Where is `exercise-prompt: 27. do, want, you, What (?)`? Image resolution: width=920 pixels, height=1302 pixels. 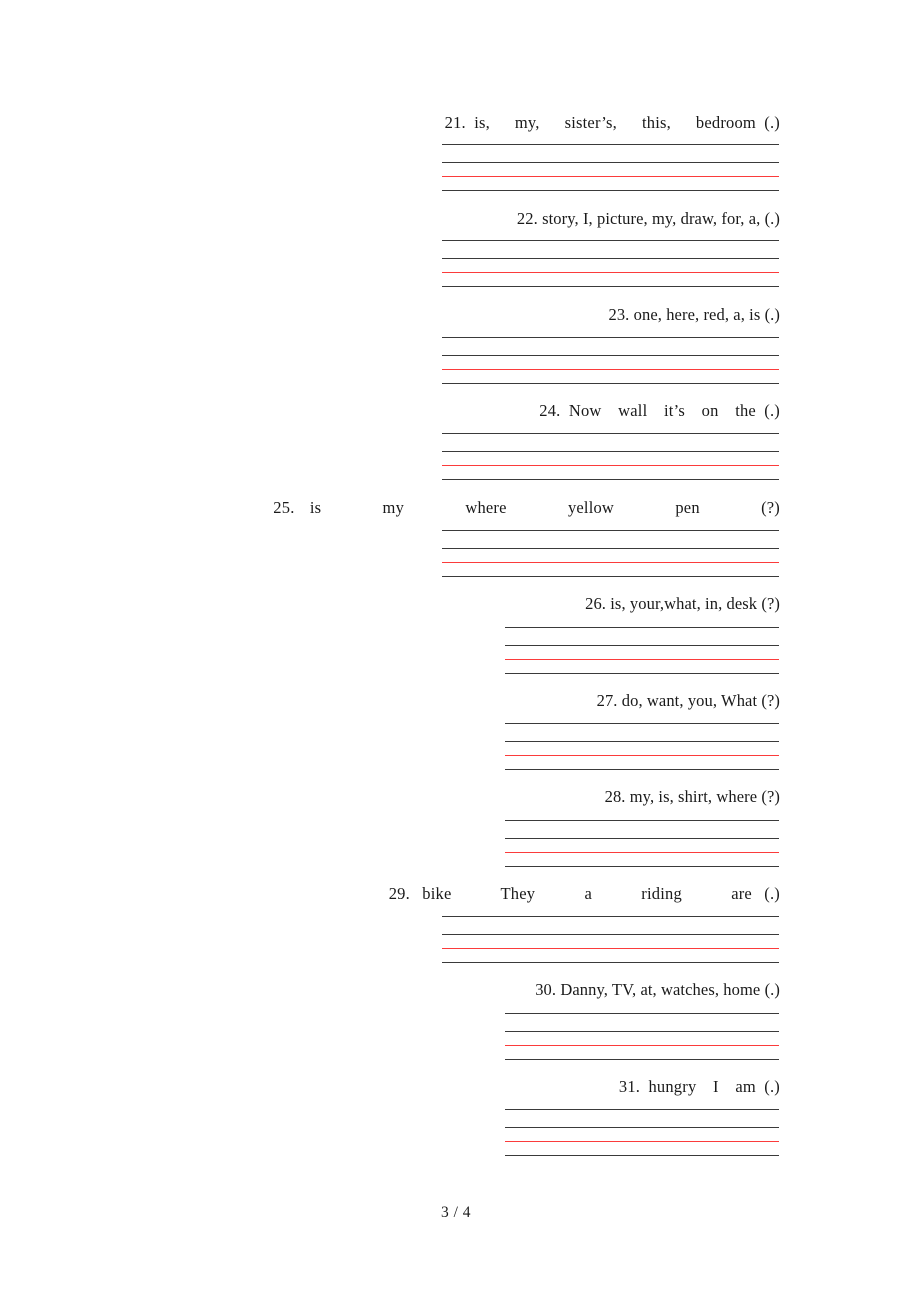 exercise-prompt: 27. do, want, you, What (?) is located at coordinates (688, 700).